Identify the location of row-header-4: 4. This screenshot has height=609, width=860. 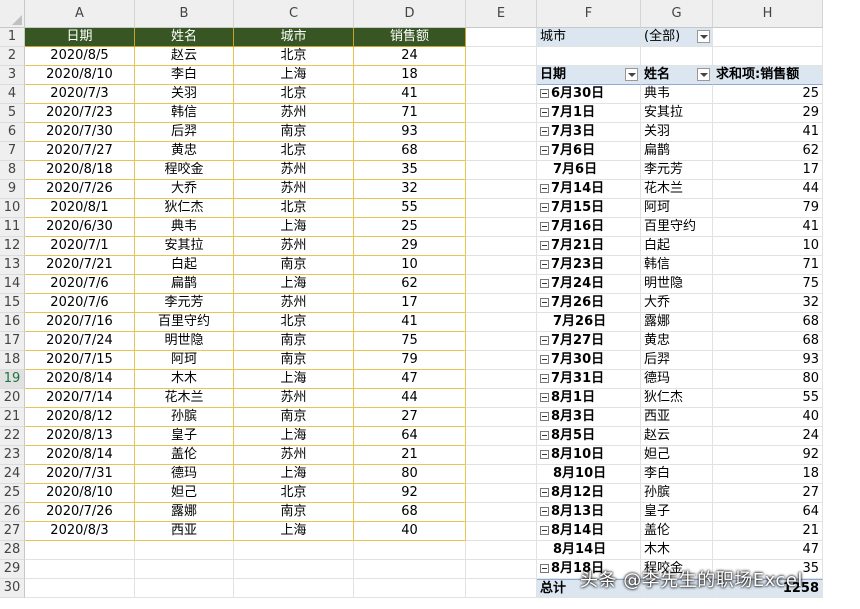
(12, 94).